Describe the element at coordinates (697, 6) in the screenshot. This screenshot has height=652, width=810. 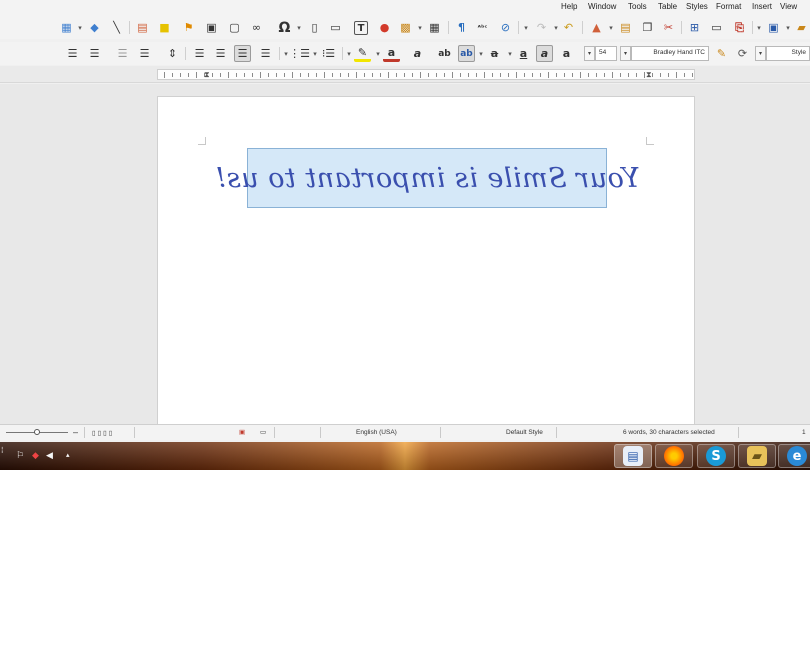
I see `menu-styles: Styles` at that location.